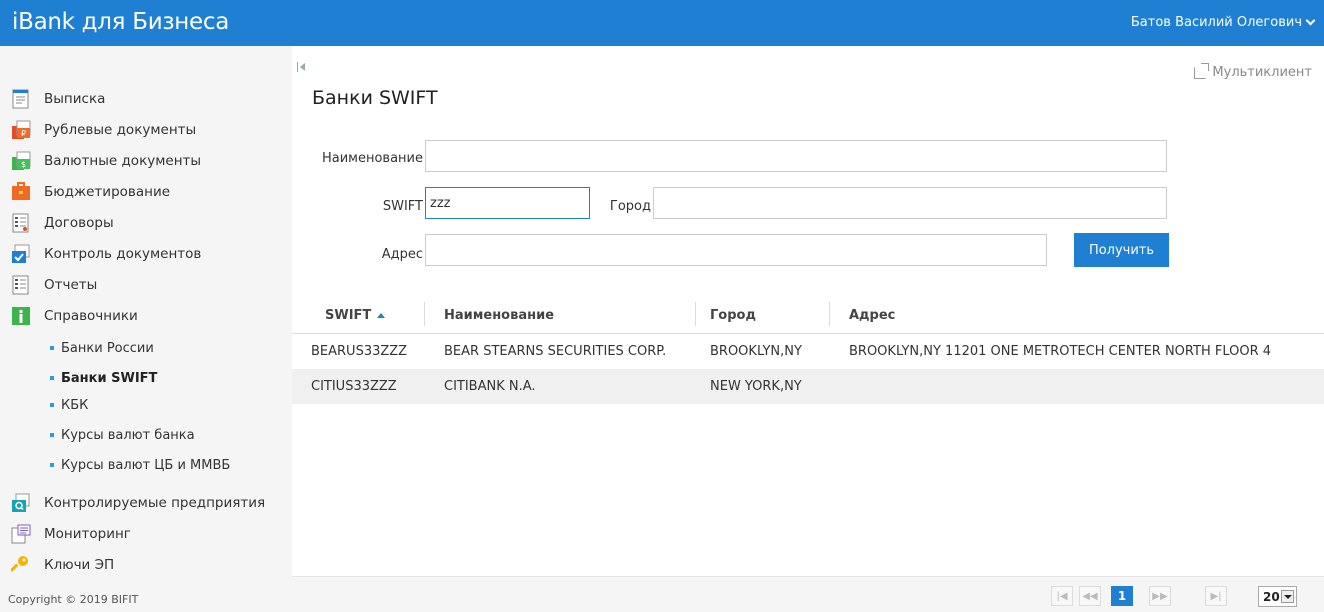 Image resolution: width=1324 pixels, height=612 pixels. I want to click on get-button: Получить, so click(1121, 250).